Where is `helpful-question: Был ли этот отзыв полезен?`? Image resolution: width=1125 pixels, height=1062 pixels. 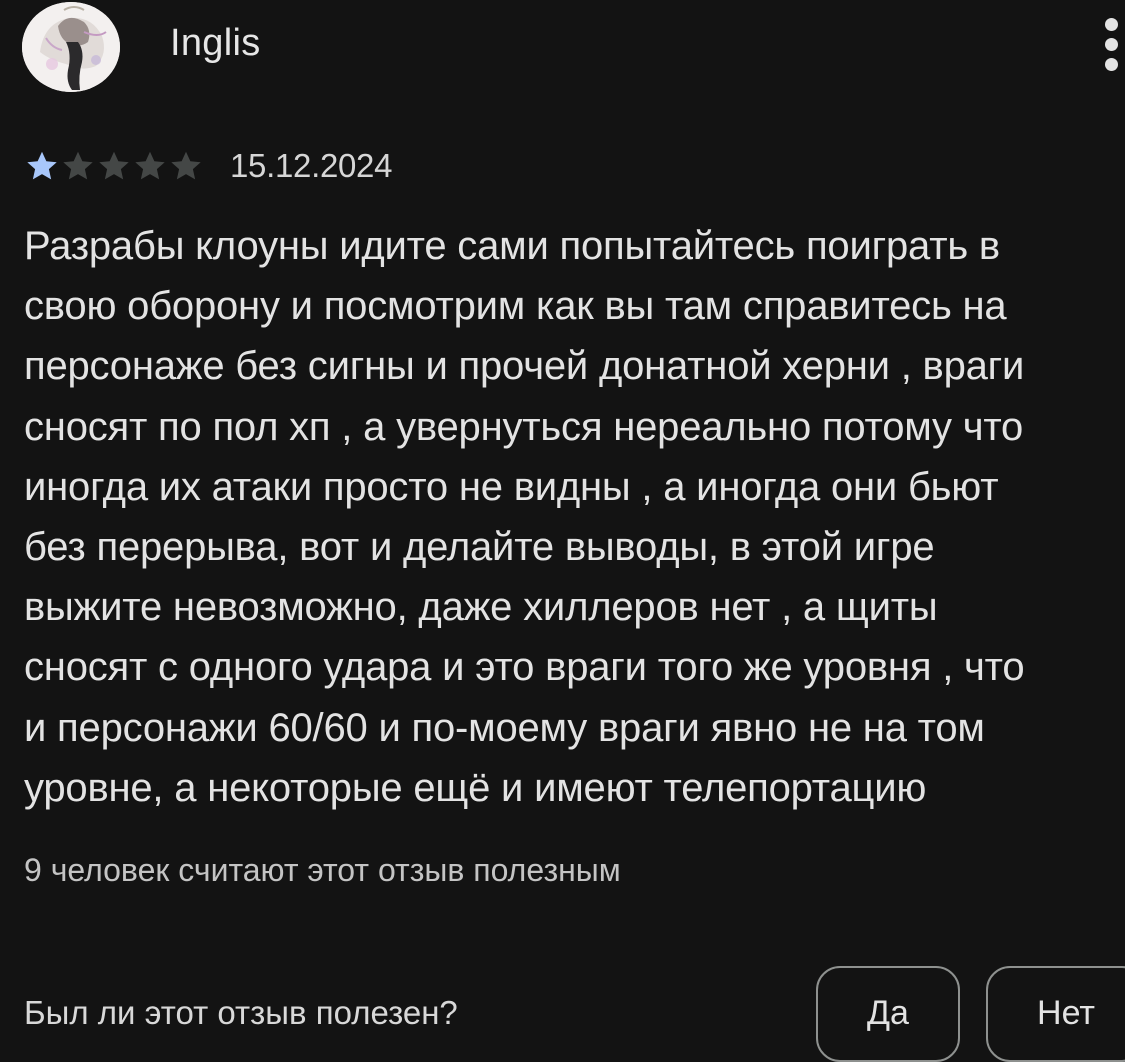 helpful-question: Был ли этот отзыв полезен? is located at coordinates (241, 1012).